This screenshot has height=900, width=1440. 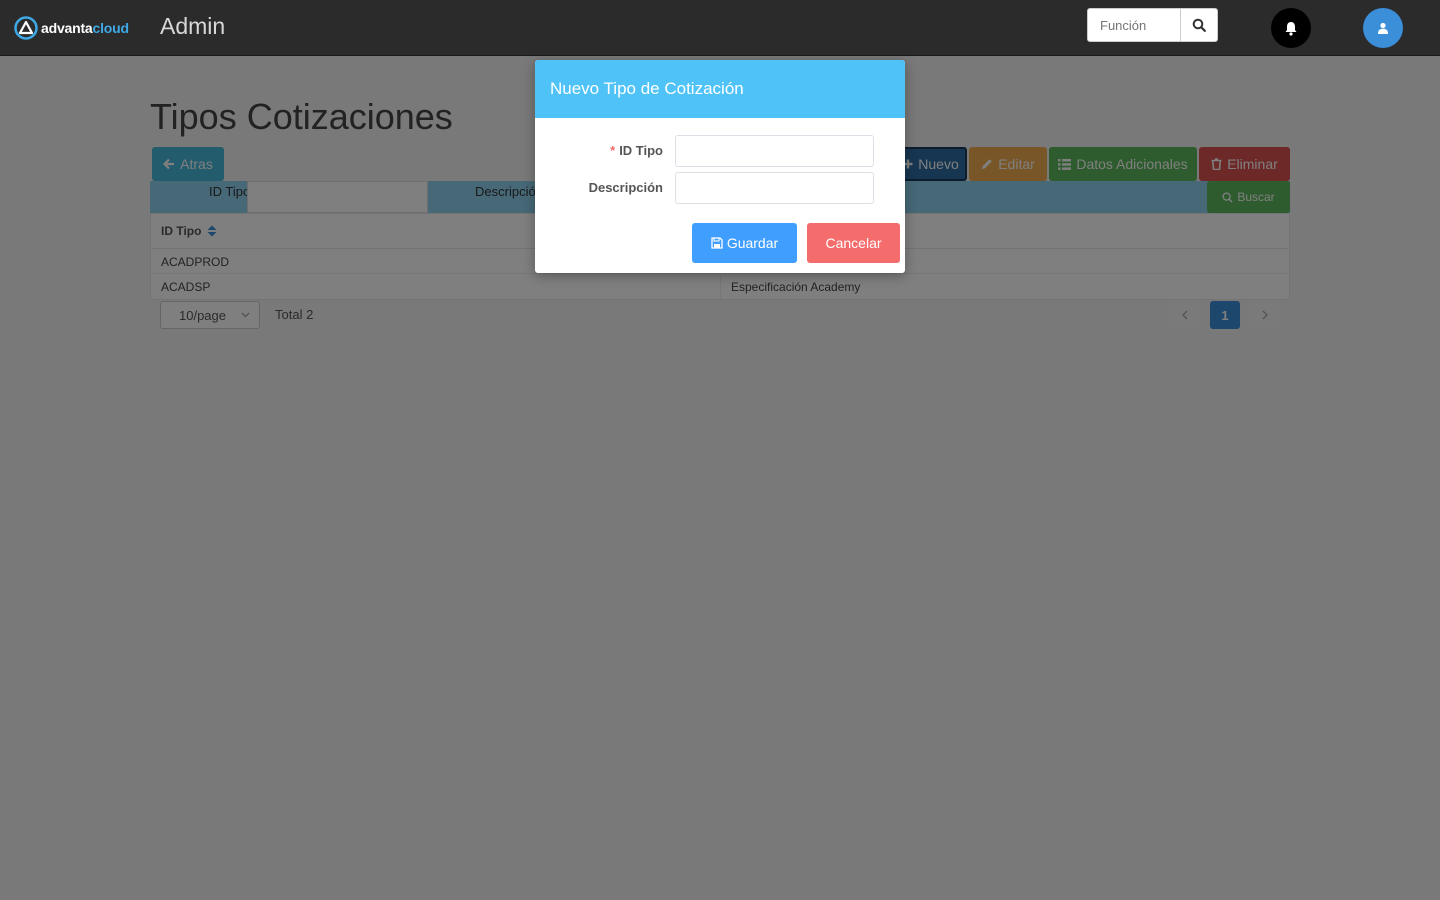 I want to click on user-menu-button, so click(x=1383, y=28).